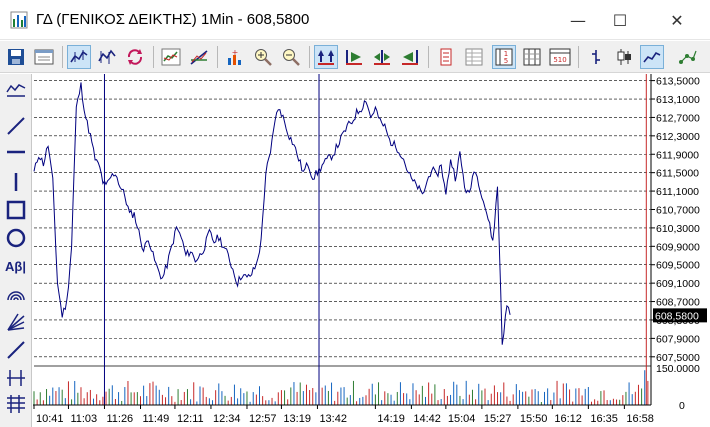  Describe the element at coordinates (620, 20) in the screenshot. I see `maximize-button: ☐` at that location.